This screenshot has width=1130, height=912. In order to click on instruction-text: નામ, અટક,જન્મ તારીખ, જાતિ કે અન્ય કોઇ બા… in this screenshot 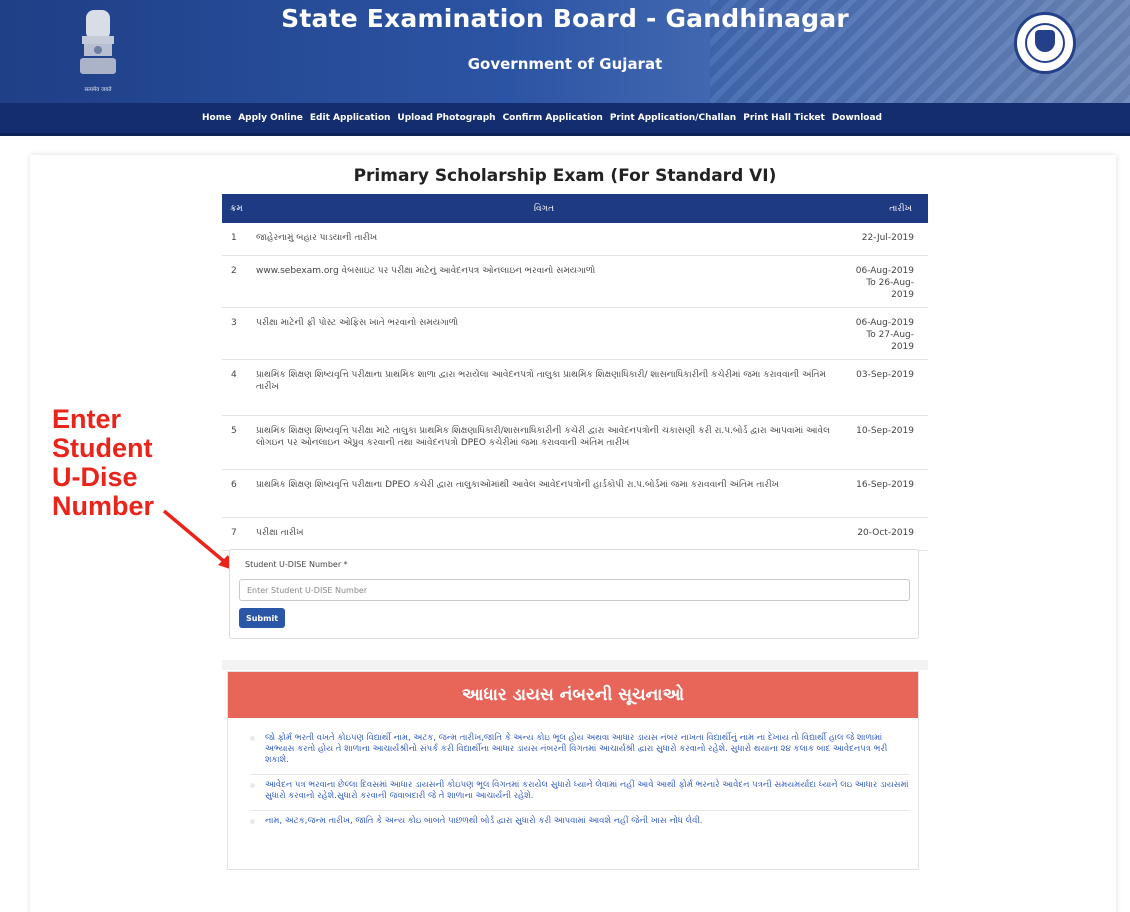, I will do `click(484, 821)`.